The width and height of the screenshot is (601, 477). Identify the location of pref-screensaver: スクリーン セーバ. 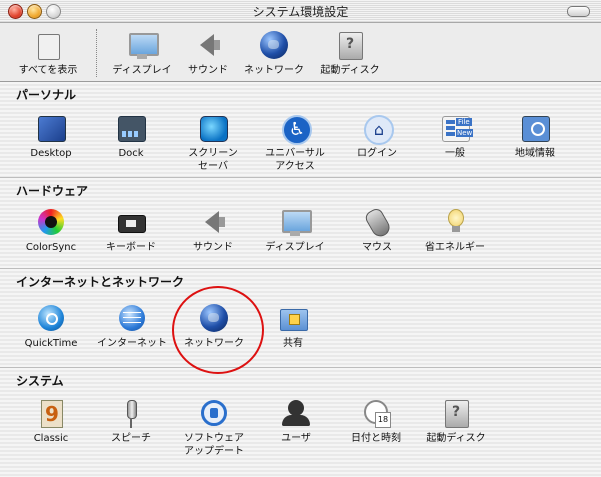
(213, 142).